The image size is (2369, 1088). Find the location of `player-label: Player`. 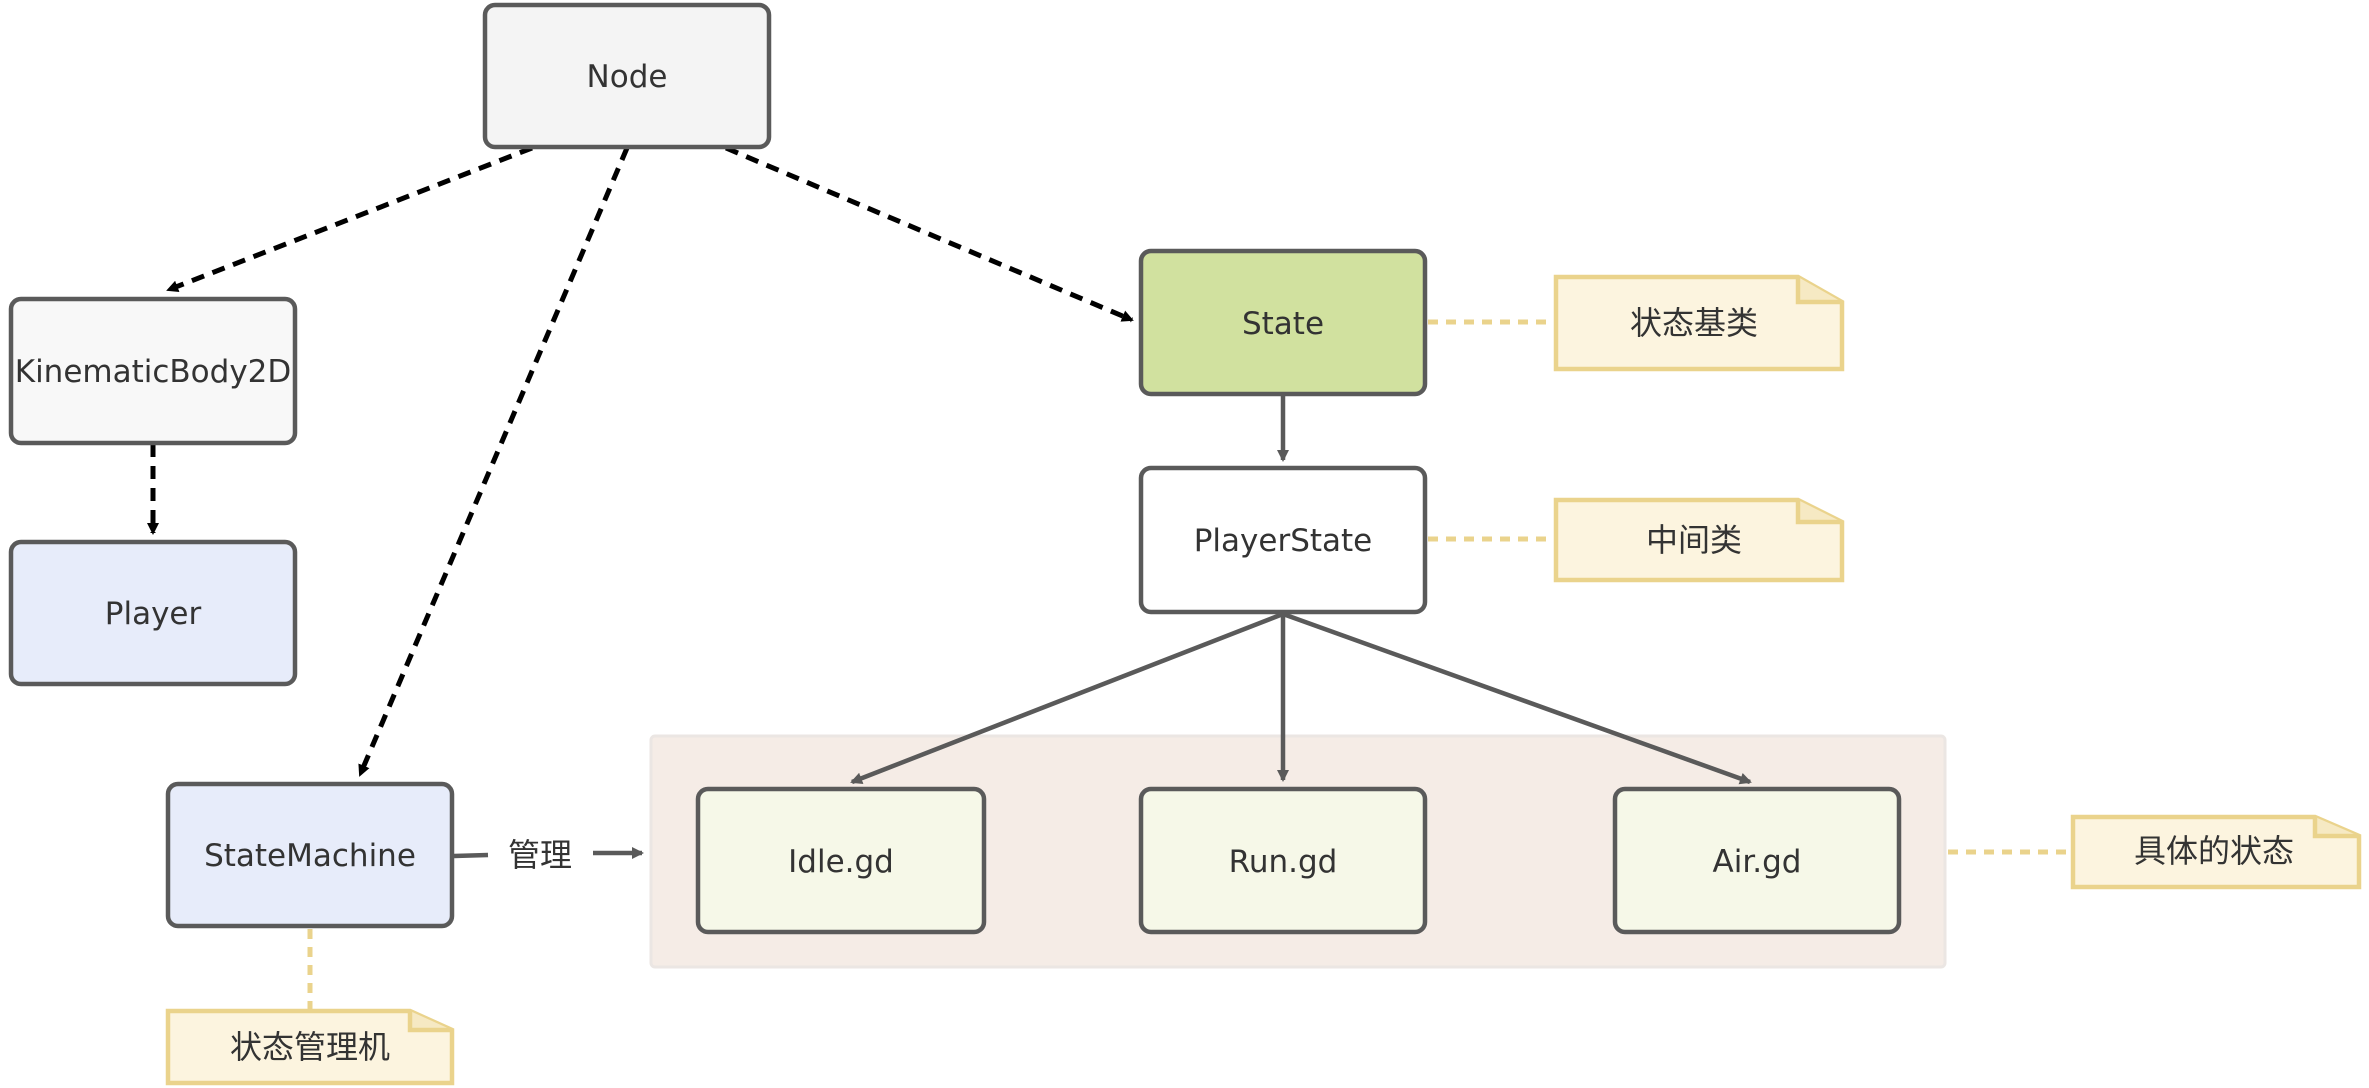

player-label: Player is located at coordinates (153, 614).